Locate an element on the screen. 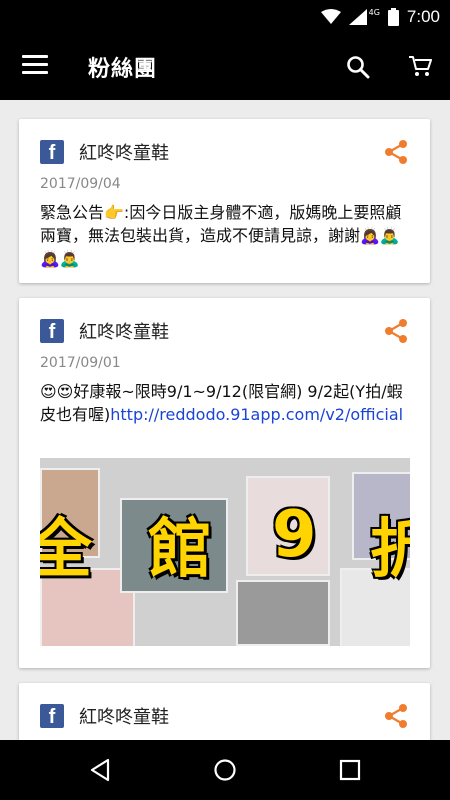 This screenshot has height=800, width=450. banner-char: 館 is located at coordinates (180, 550).